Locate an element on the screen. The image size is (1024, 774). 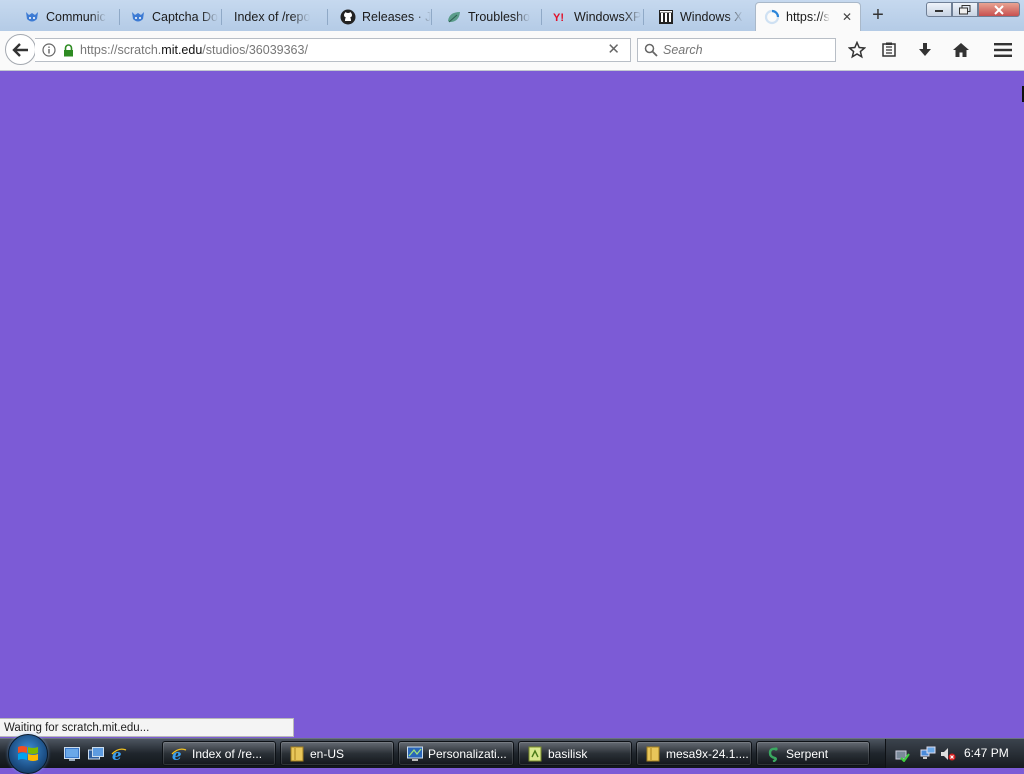
tab-windowsxp: Y! WindowsXP is located at coordinates (594, 16).